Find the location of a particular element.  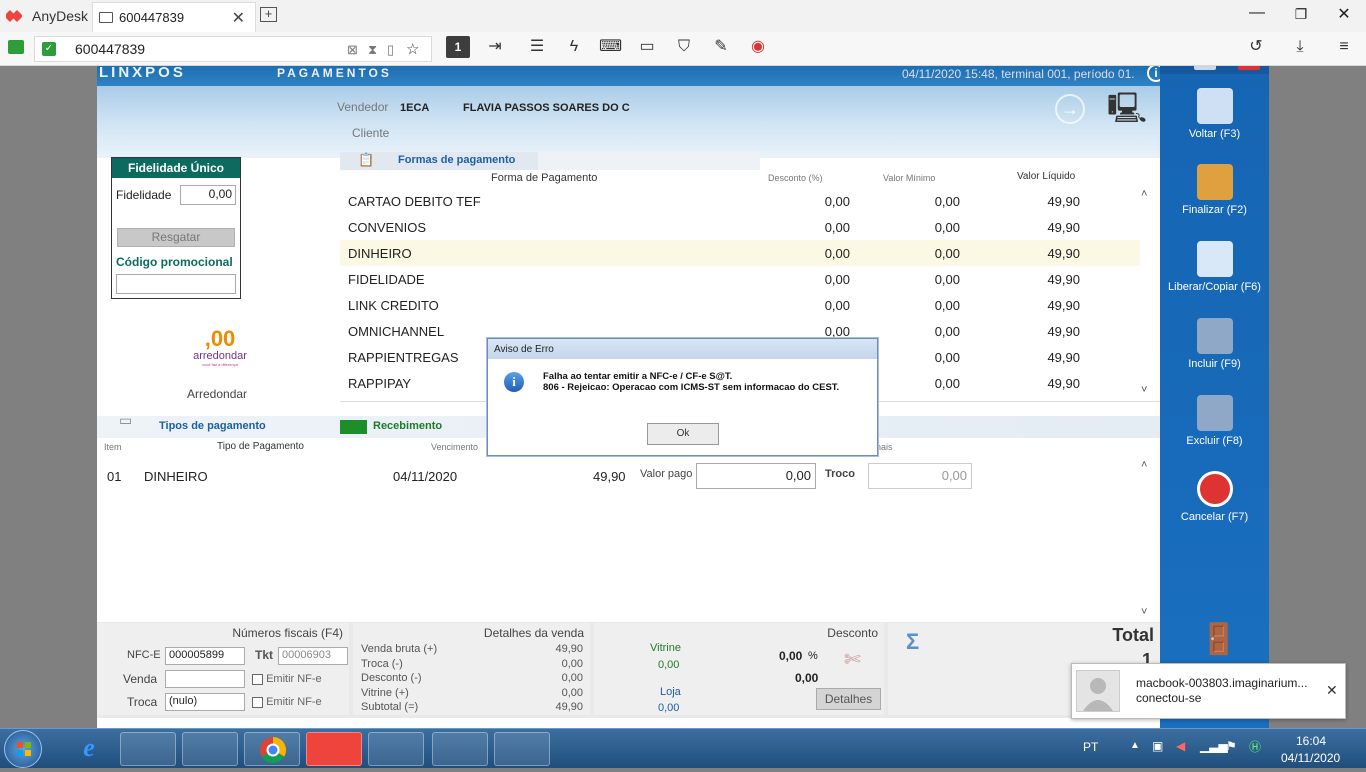

maximize-button: ❐ is located at coordinates (1301, 14).